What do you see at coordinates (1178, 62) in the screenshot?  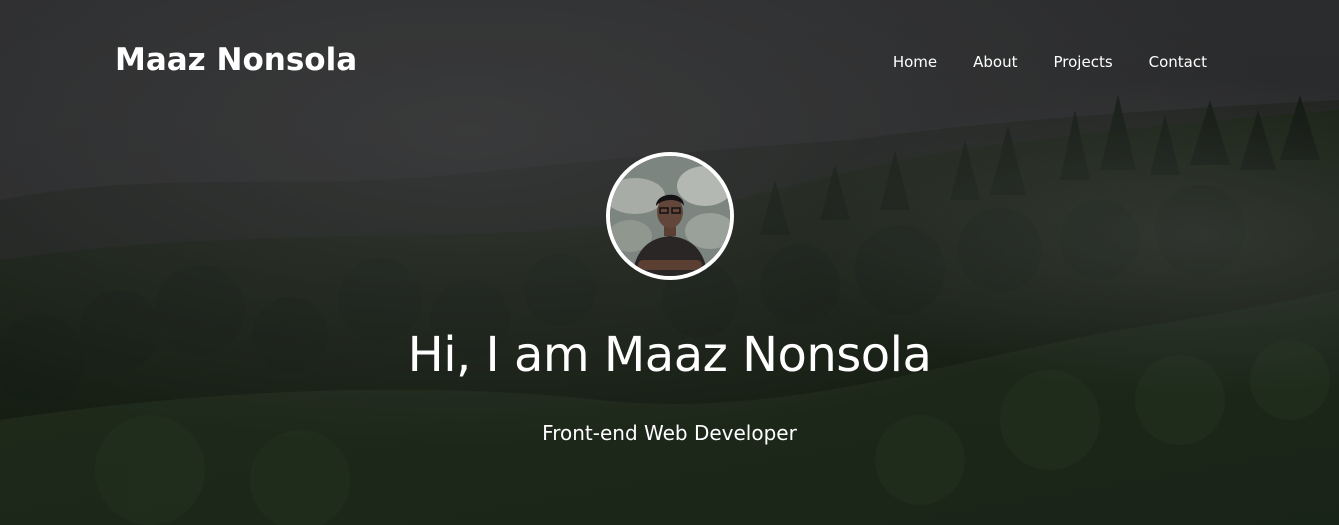 I see `nav-link-contact: Contact` at bounding box center [1178, 62].